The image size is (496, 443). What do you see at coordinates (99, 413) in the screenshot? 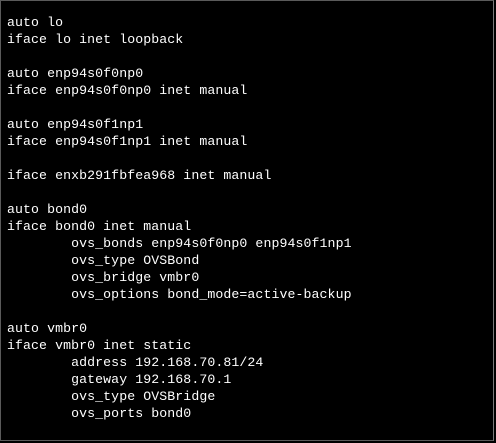
I see `terminal-line: ovs_ports bond0` at bounding box center [99, 413].